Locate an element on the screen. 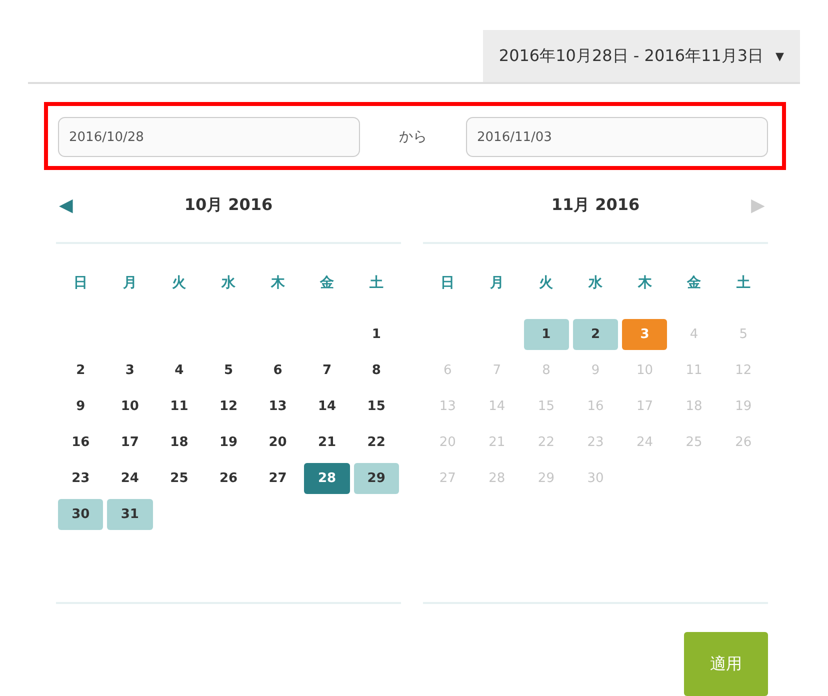 Image resolution: width=828 pixels, height=696 pixels. start-date-field: 2016/10/28 is located at coordinates (209, 137).